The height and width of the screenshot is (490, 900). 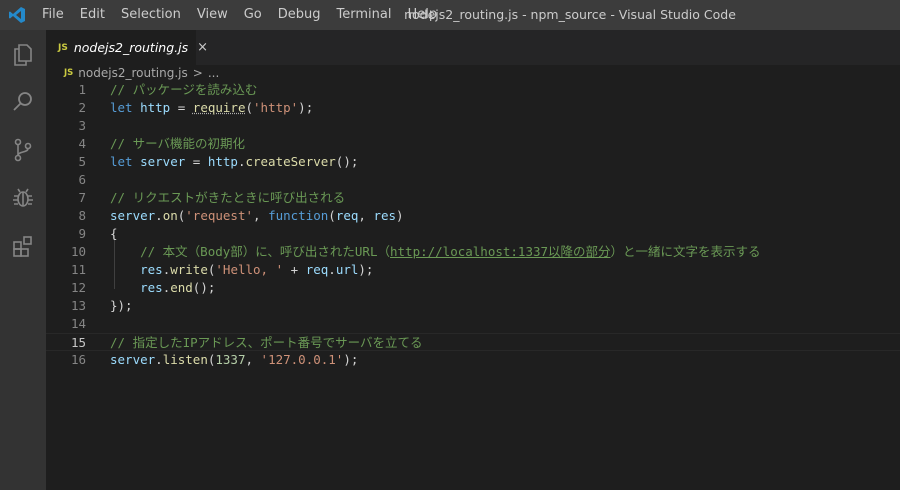 I want to click on code-token: // 本文（Body部）に、呼び出されたURL（, so click(x=250, y=251).